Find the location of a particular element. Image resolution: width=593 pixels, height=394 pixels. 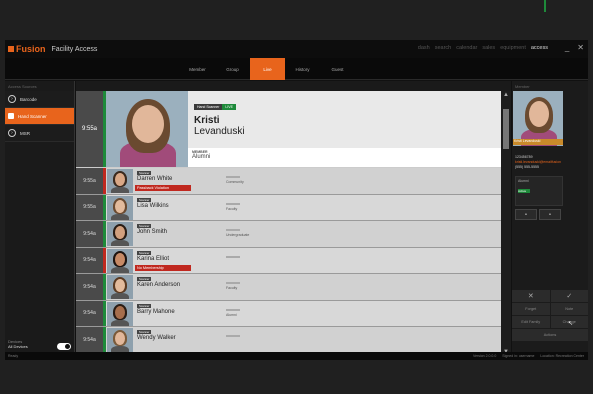

devices-selector: Devices All Devices is located at coordinates (18, 344).